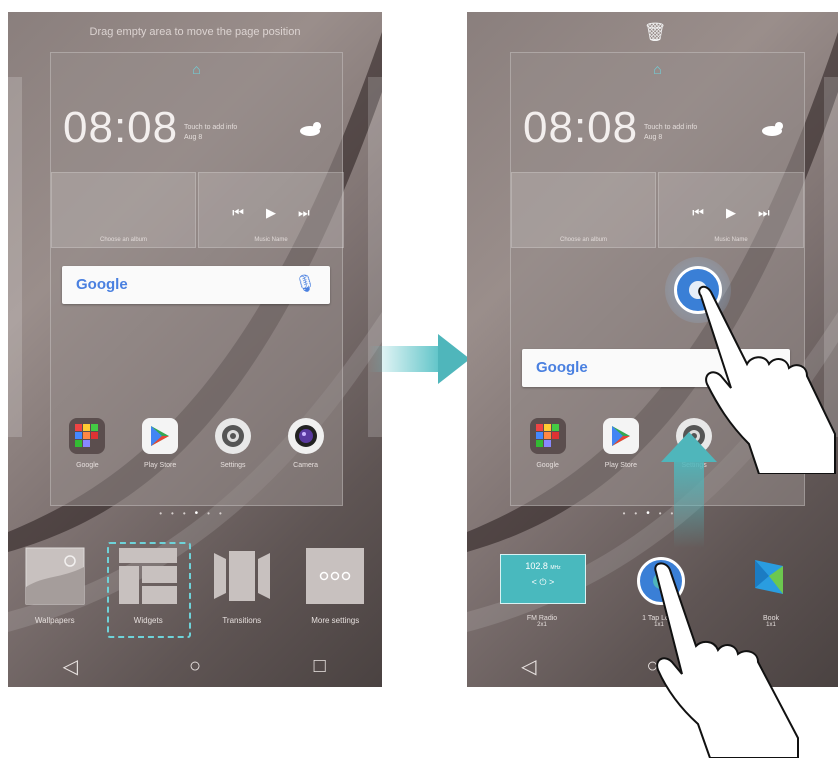 This screenshot has width=838, height=758. What do you see at coordinates (320, 666) in the screenshot?
I see `recents-icon: □` at bounding box center [320, 666].